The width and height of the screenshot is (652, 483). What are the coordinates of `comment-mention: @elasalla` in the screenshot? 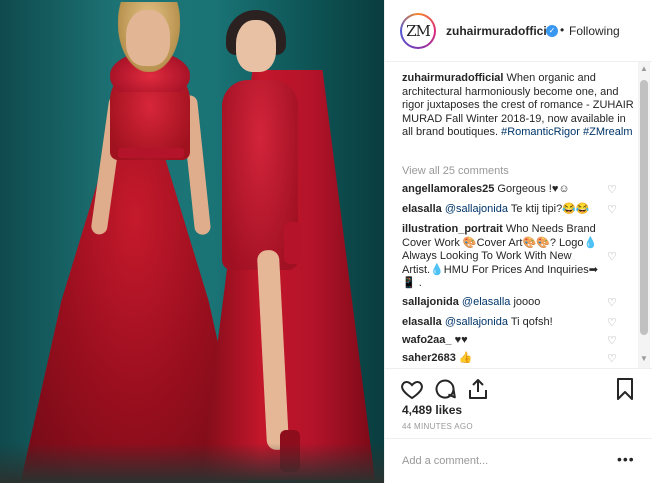 It's located at (486, 302).